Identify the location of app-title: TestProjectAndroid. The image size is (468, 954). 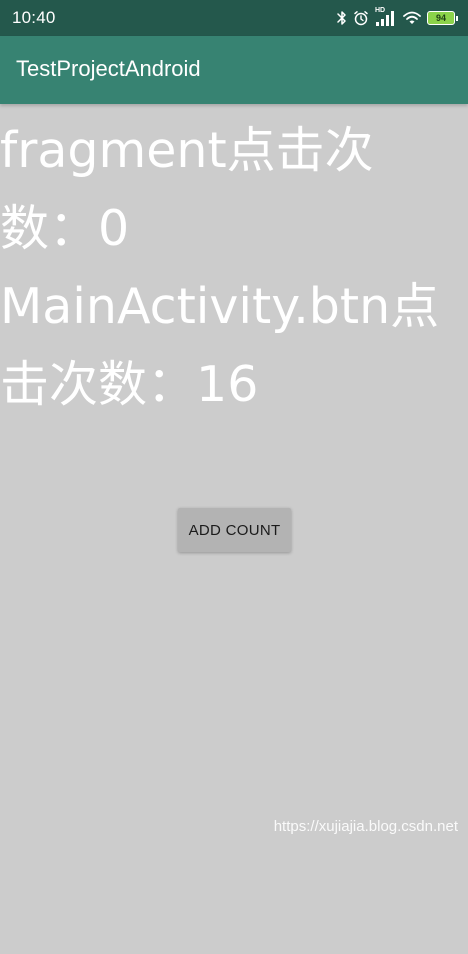
(108, 68).